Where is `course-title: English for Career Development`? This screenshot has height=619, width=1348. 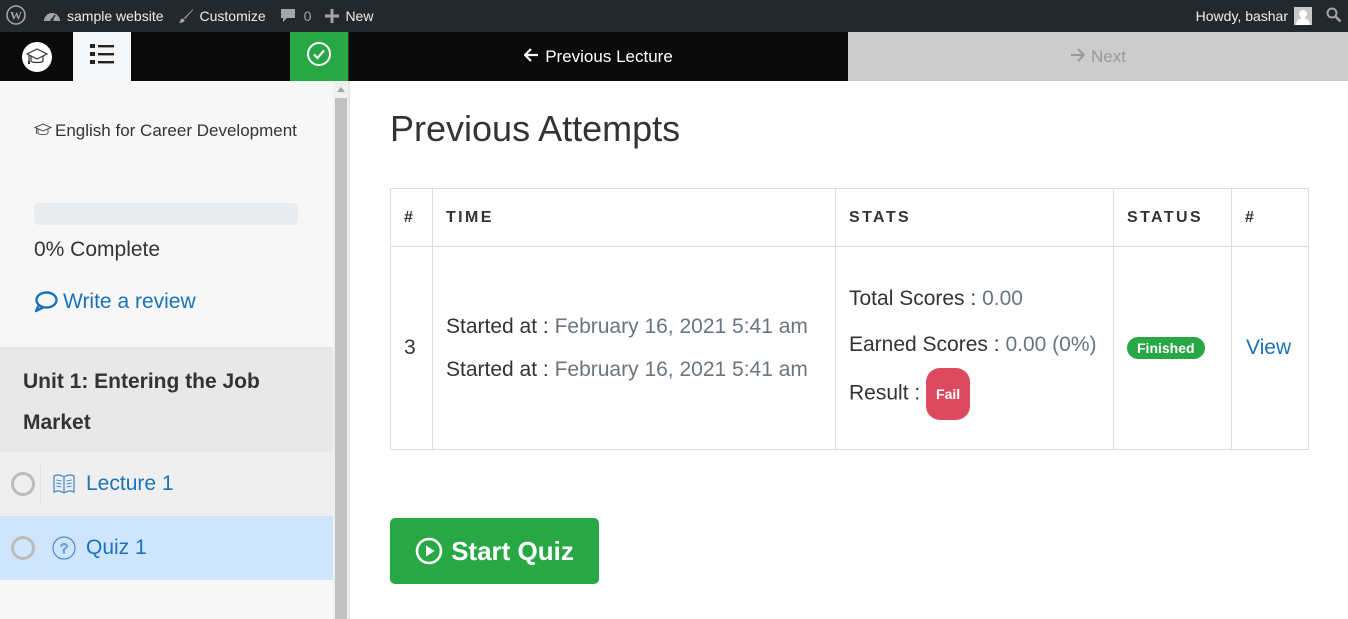 course-title: English for Career Development is located at coordinates (168, 131).